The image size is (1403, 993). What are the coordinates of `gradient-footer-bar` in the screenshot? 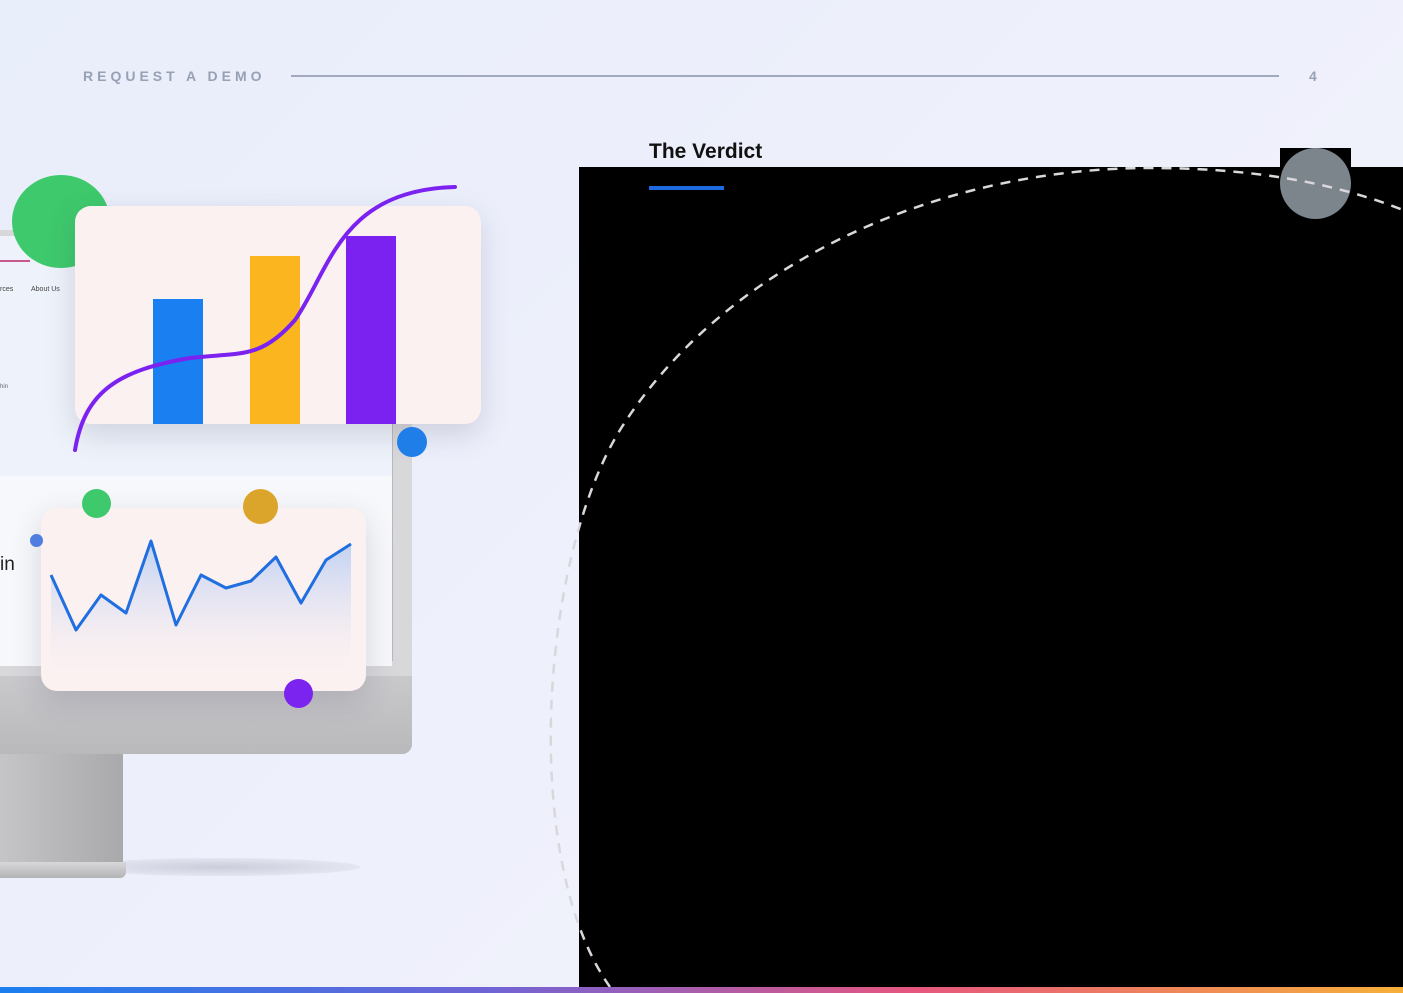 It's located at (701, 990).